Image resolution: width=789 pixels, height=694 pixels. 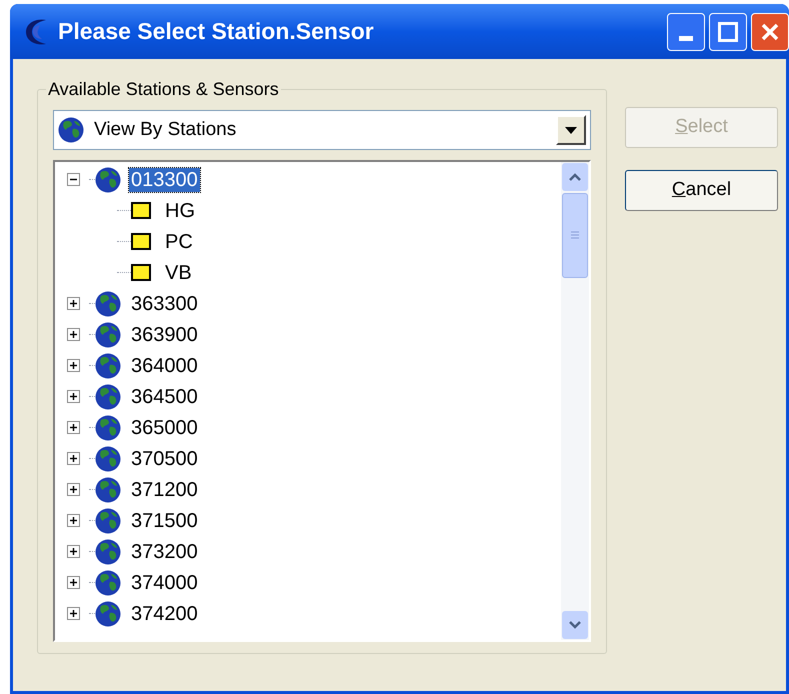 What do you see at coordinates (164, 428) in the screenshot?
I see `station-label: 365000` at bounding box center [164, 428].